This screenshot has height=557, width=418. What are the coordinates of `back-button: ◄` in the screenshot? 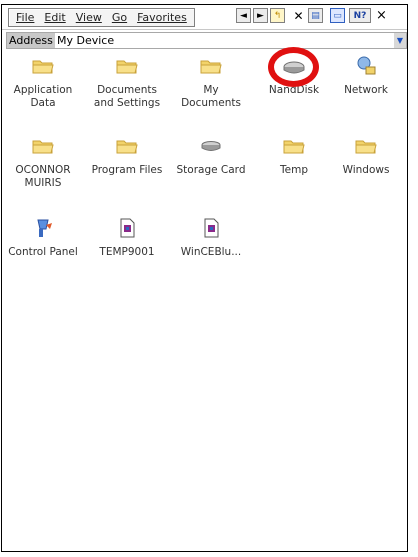 It's located at (243, 15).